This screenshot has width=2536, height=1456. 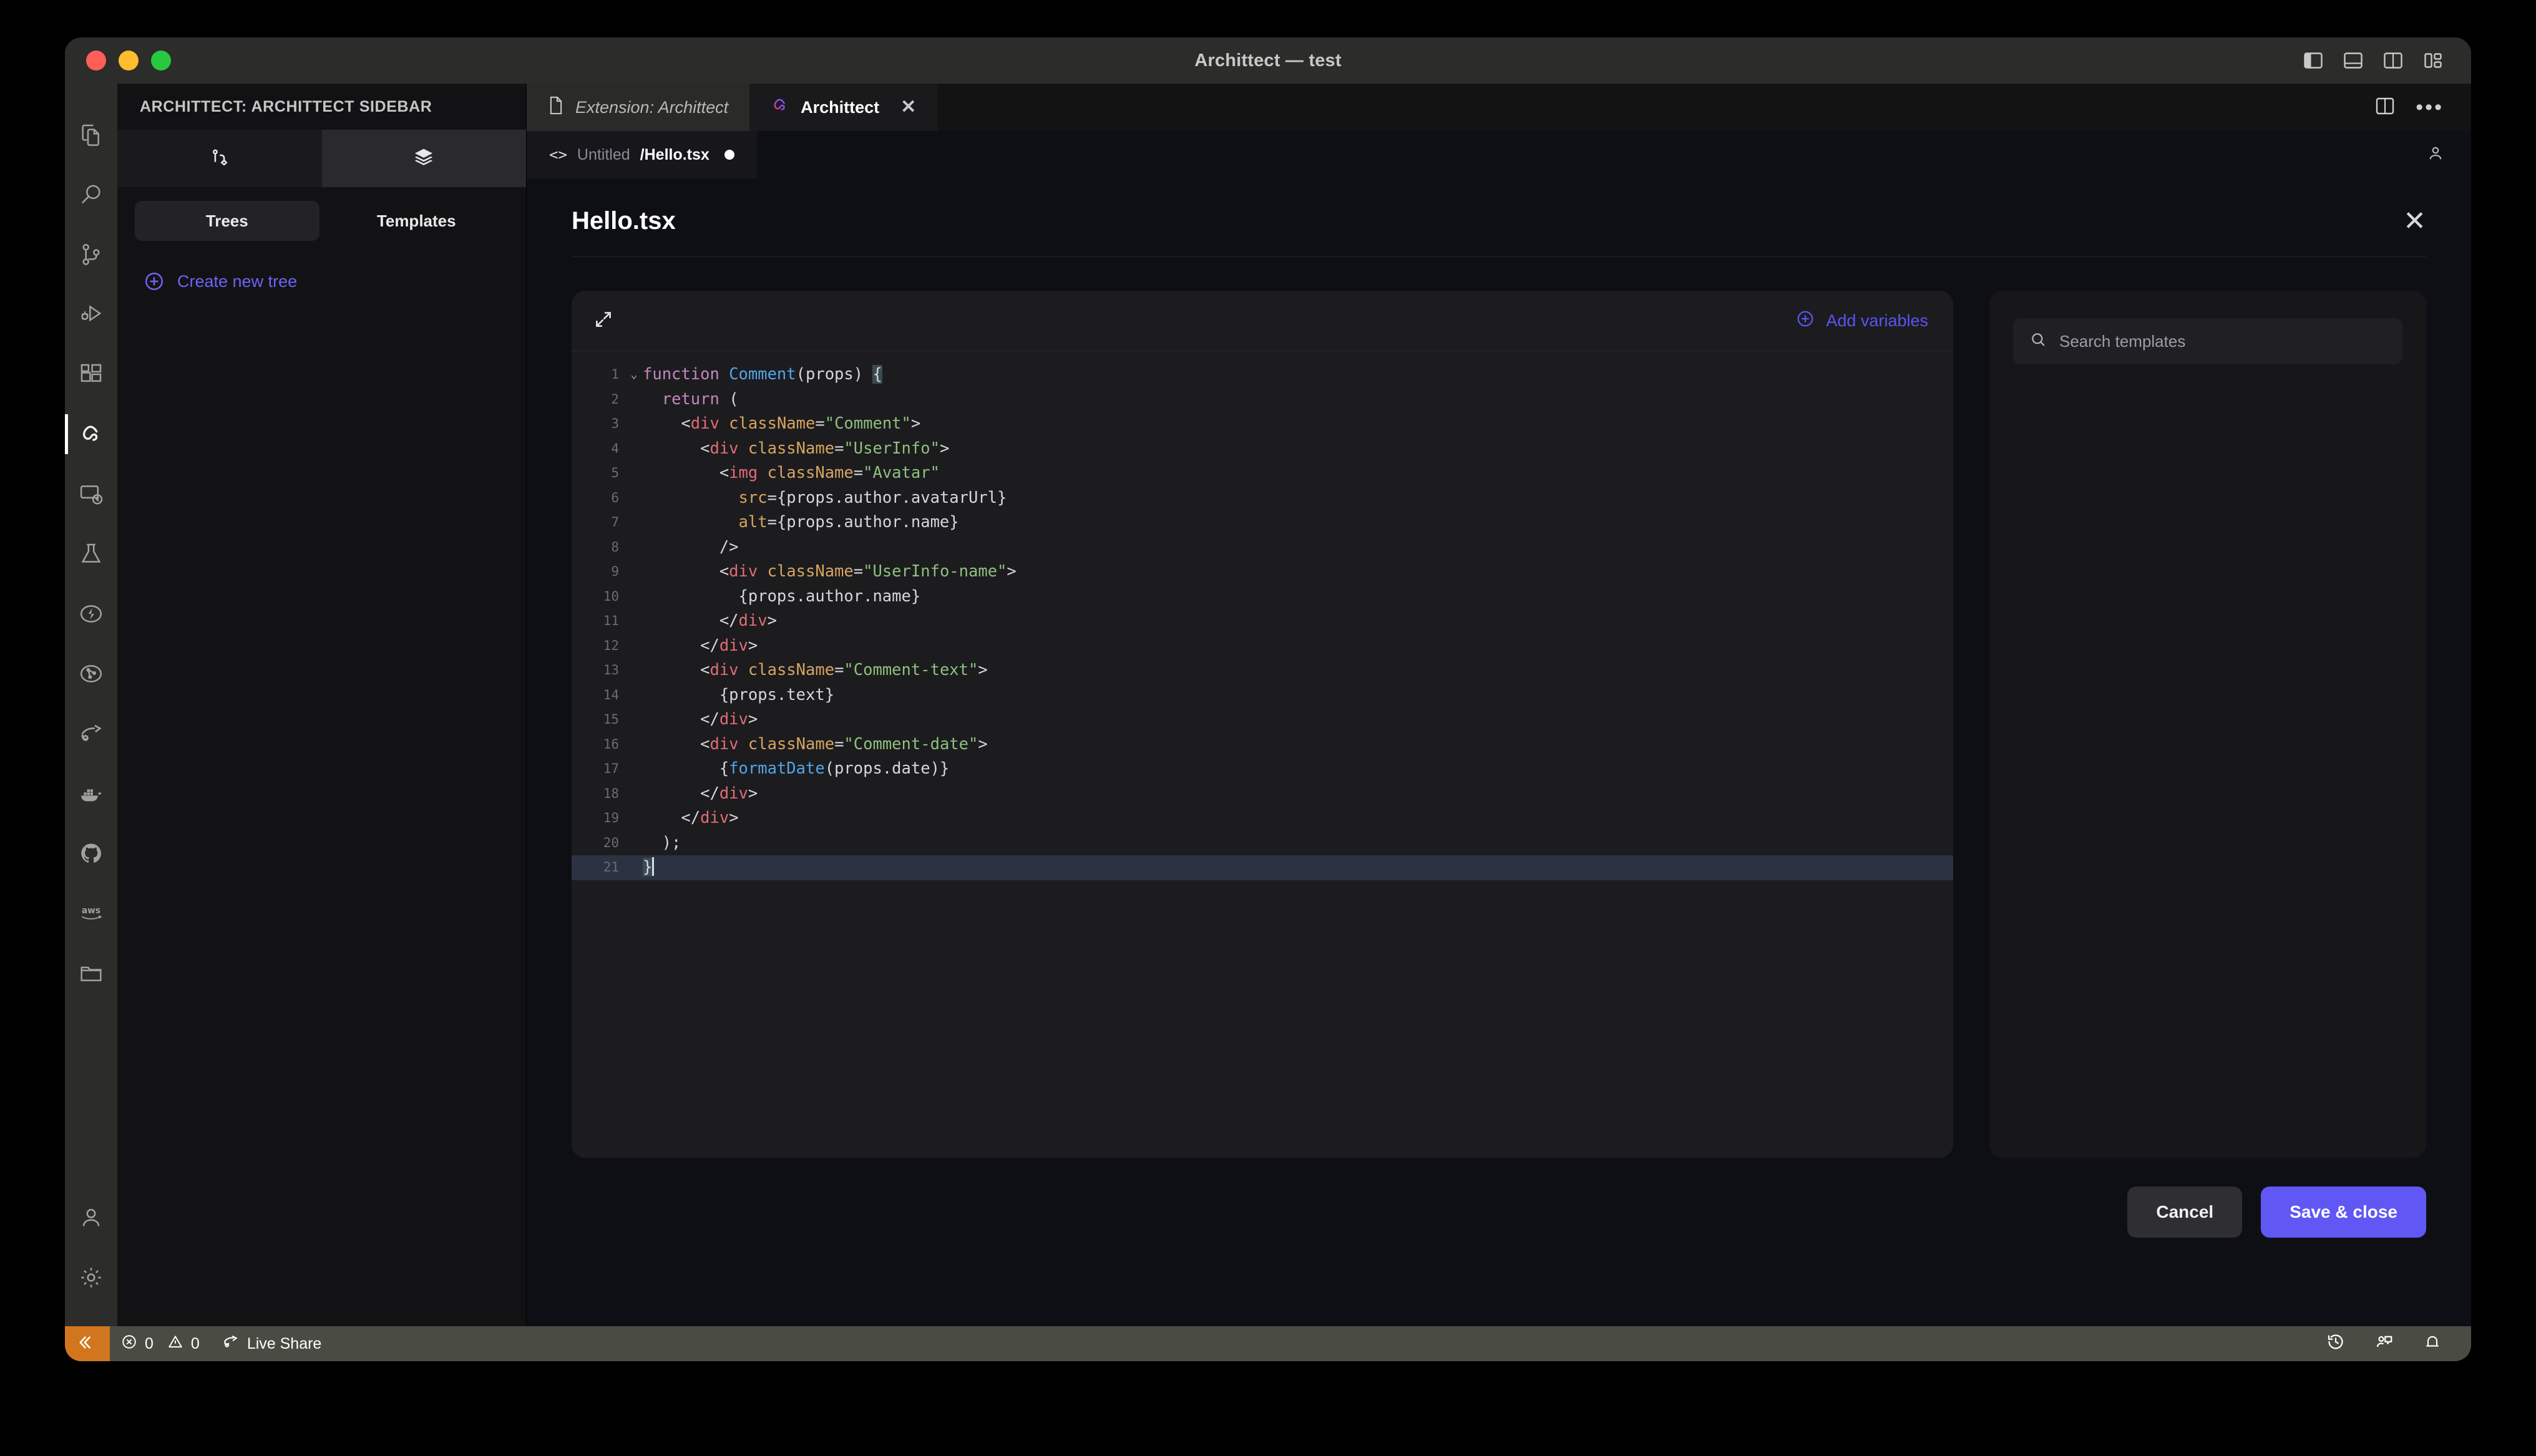 What do you see at coordinates (1262, 621) in the screenshot?
I see `code-line: 11 </div>` at bounding box center [1262, 621].